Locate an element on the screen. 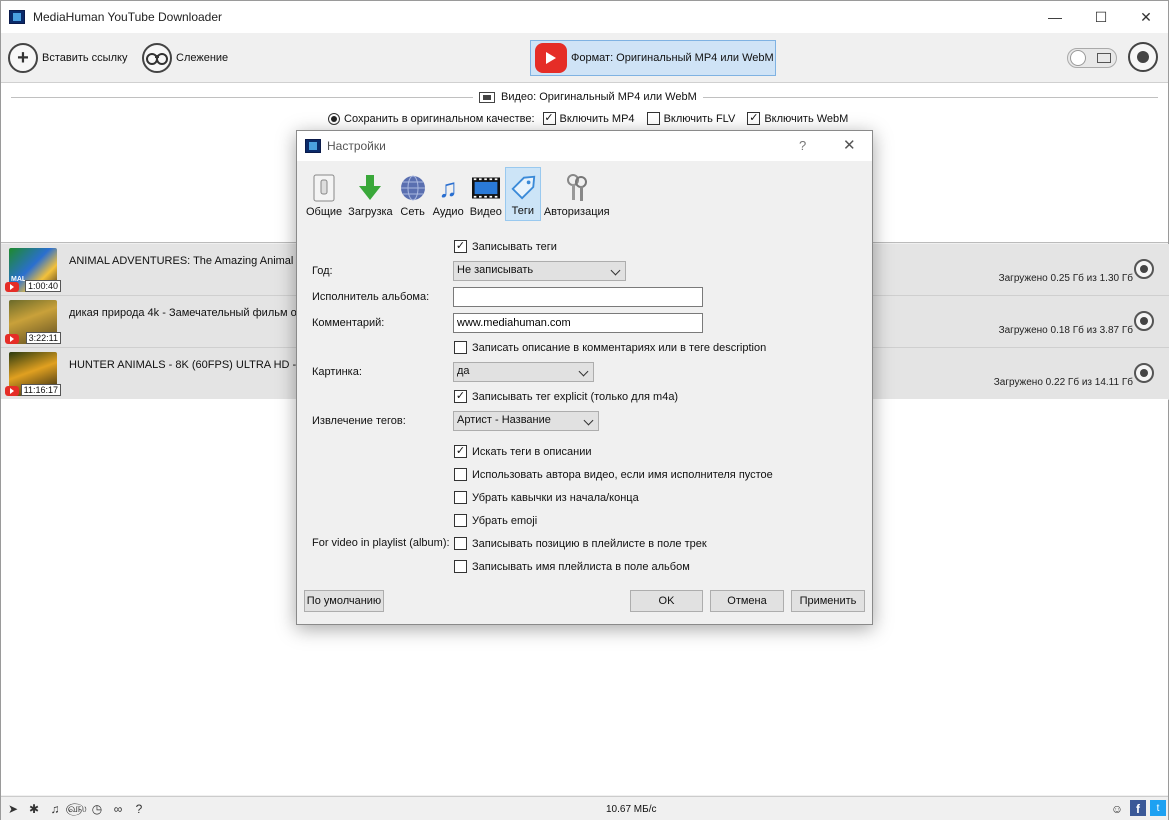 The width and height of the screenshot is (1169, 820). strip-emoji-label: Убрать emoji is located at coordinates (505, 520).